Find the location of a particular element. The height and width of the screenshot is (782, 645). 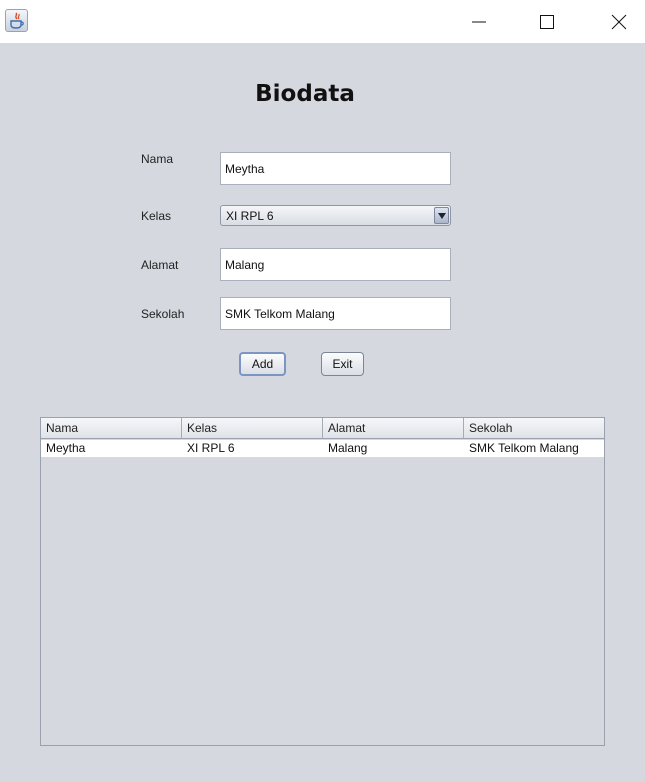

column-header-alamat: Alamat is located at coordinates (393, 428).